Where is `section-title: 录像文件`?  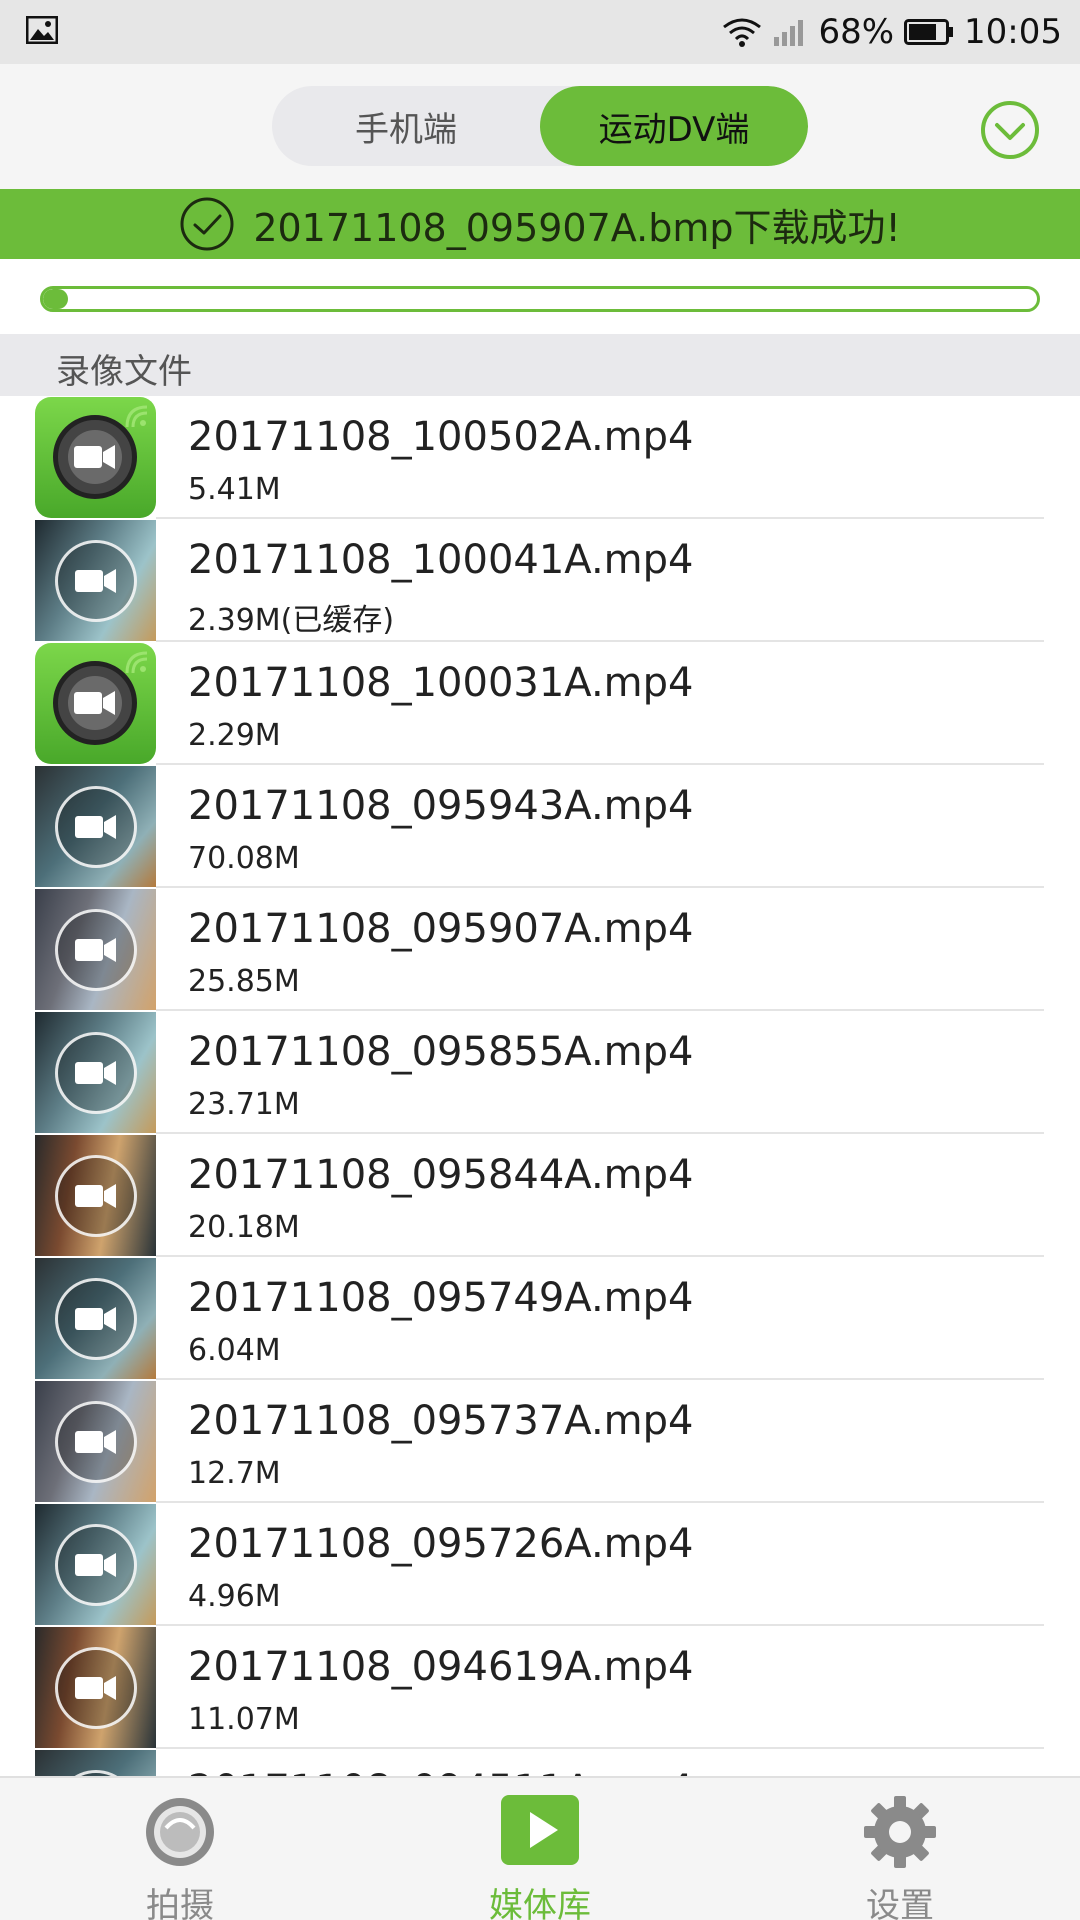 section-title: 录像文件 is located at coordinates (124, 372).